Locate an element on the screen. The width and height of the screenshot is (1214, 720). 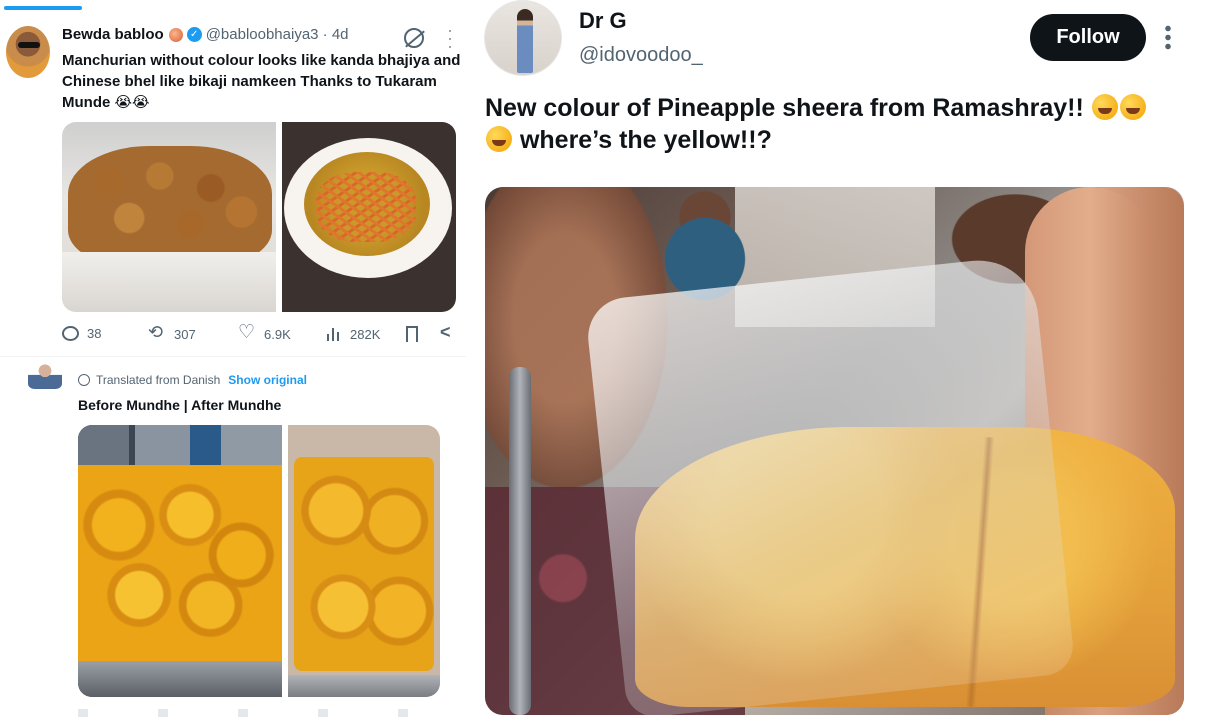
reply-icon is located at coordinates (70, 333).